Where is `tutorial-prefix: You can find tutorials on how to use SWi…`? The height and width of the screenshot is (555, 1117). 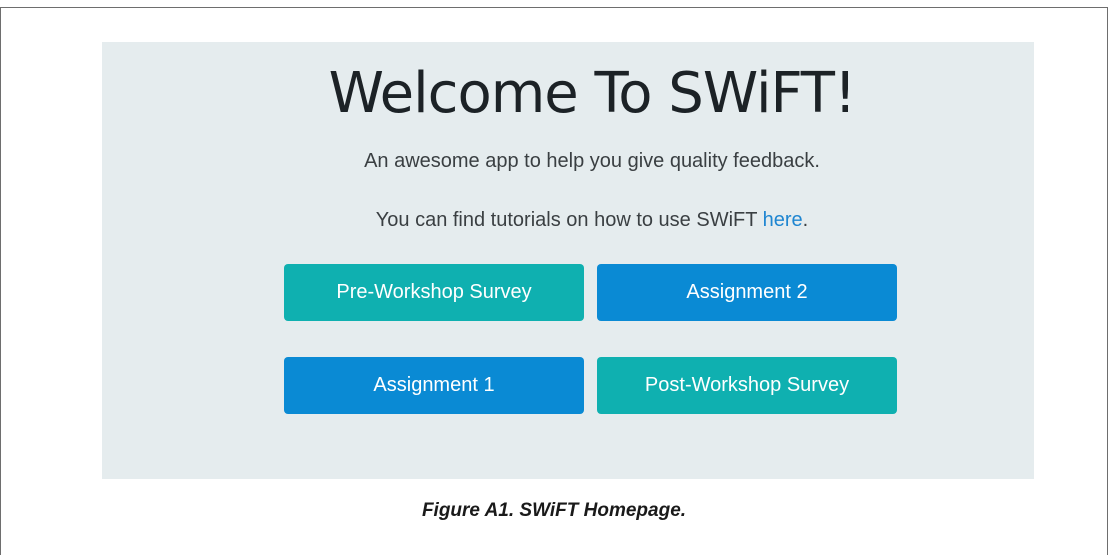 tutorial-prefix: You can find tutorials on how to use SWi… is located at coordinates (569, 220).